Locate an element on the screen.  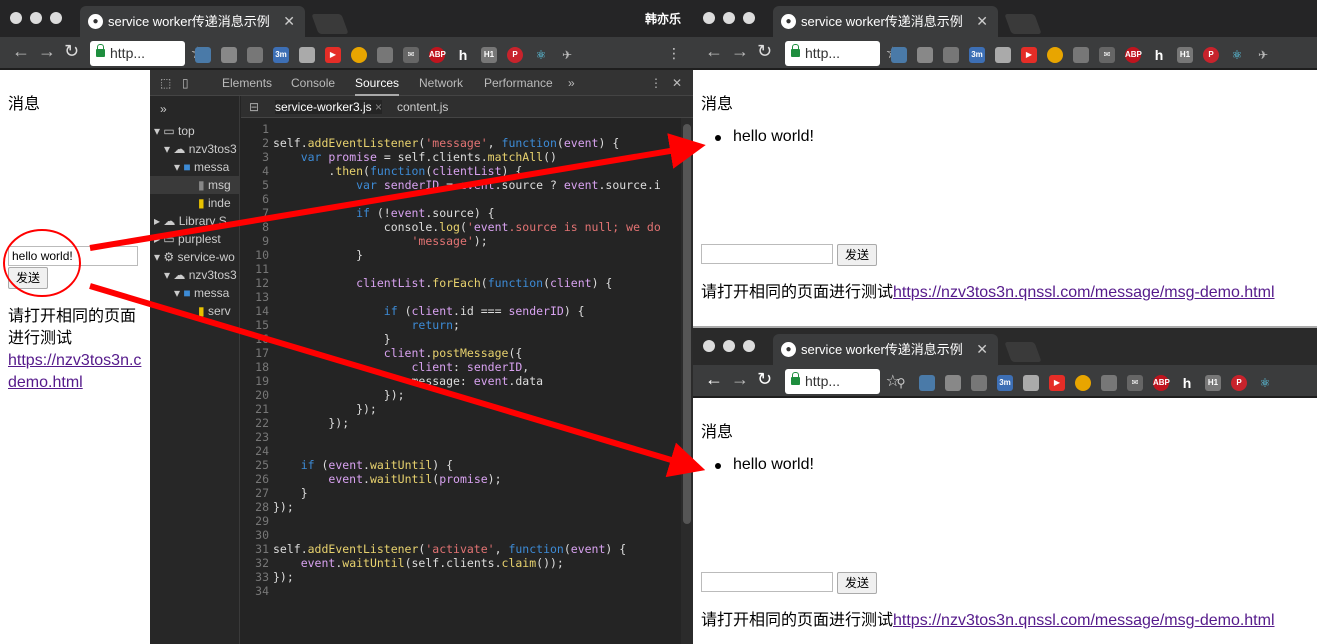
tree-item: ▮ inde is located at coordinates (214, 203).